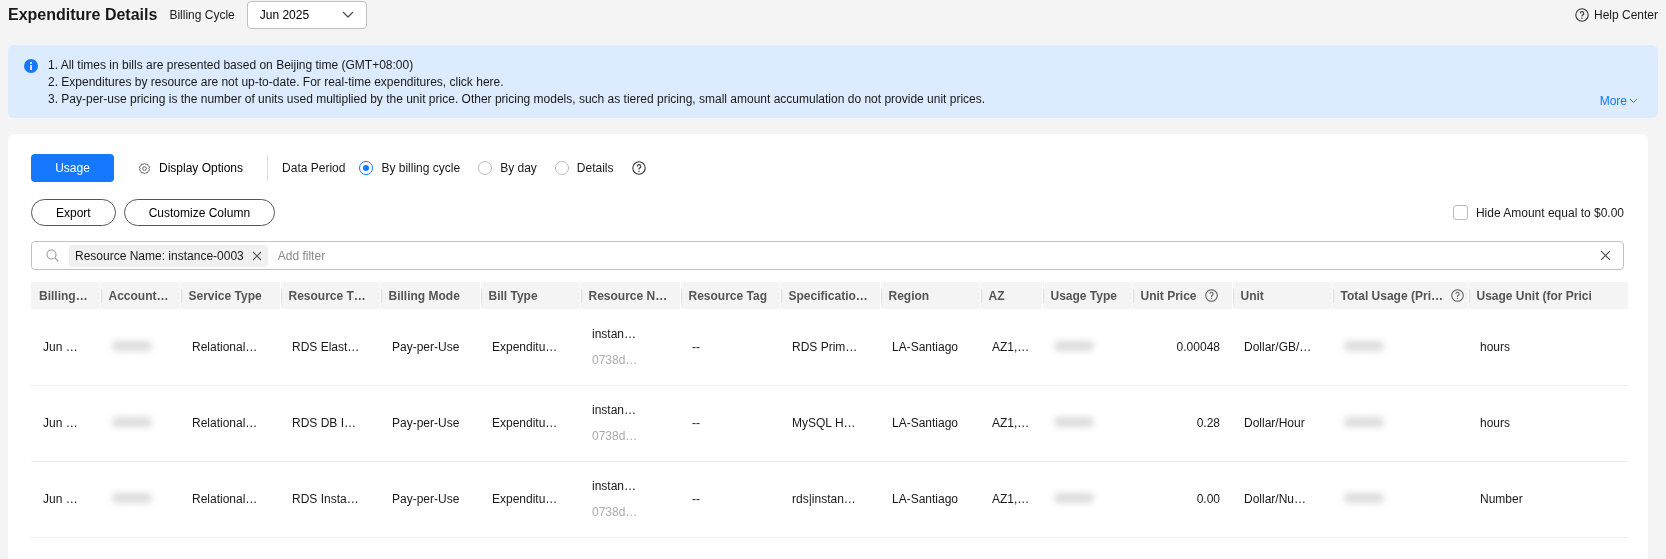  What do you see at coordinates (1274, 423) in the screenshot?
I see `table-cell: Dollar/Hour` at bounding box center [1274, 423].